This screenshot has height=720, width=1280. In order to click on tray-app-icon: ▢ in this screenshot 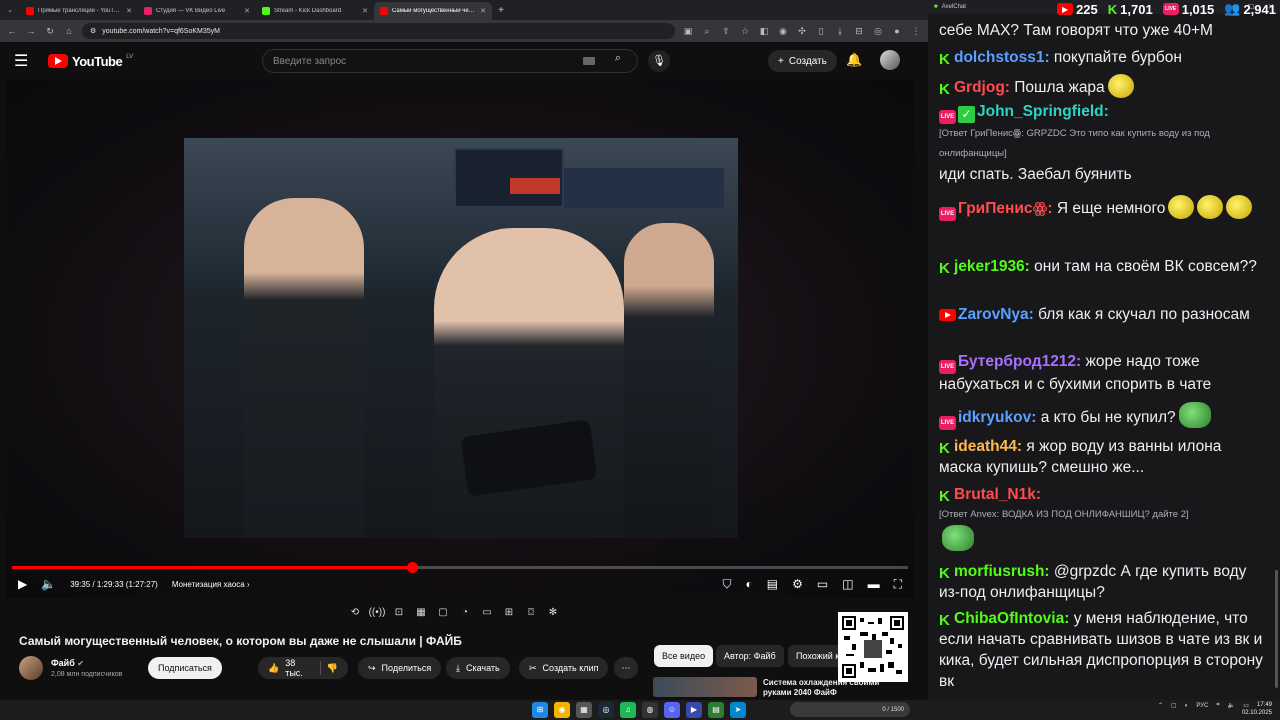, I will do `click(1174, 705)`.